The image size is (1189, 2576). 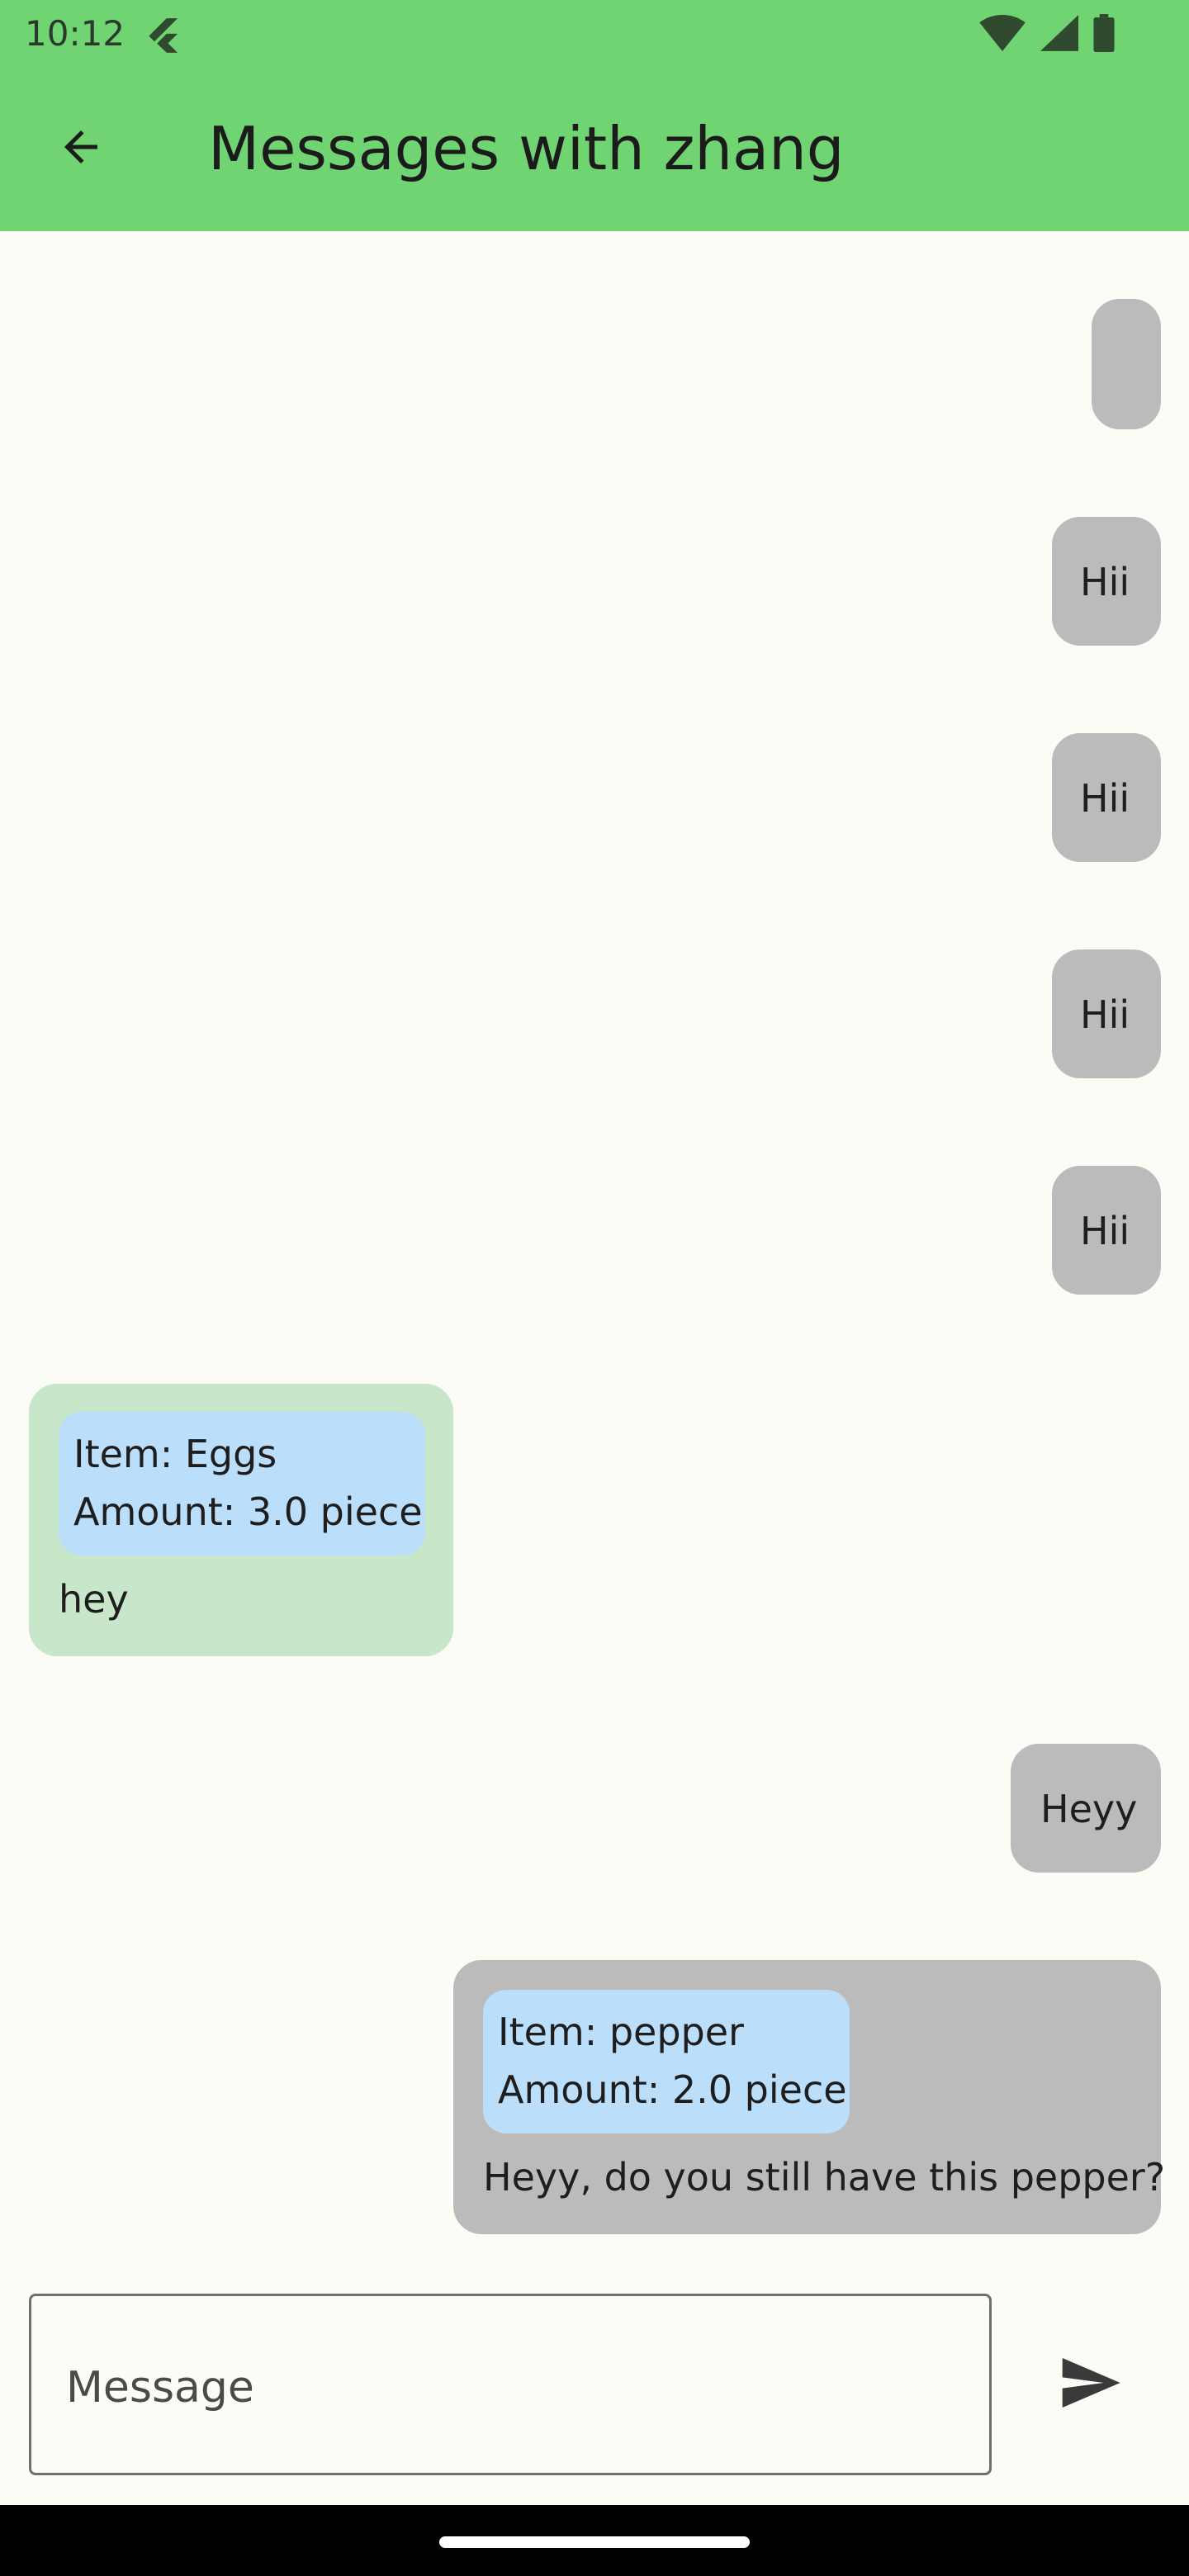 What do you see at coordinates (248, 1511) in the screenshot?
I see `item-amount: Amount: 3.0 piece` at bounding box center [248, 1511].